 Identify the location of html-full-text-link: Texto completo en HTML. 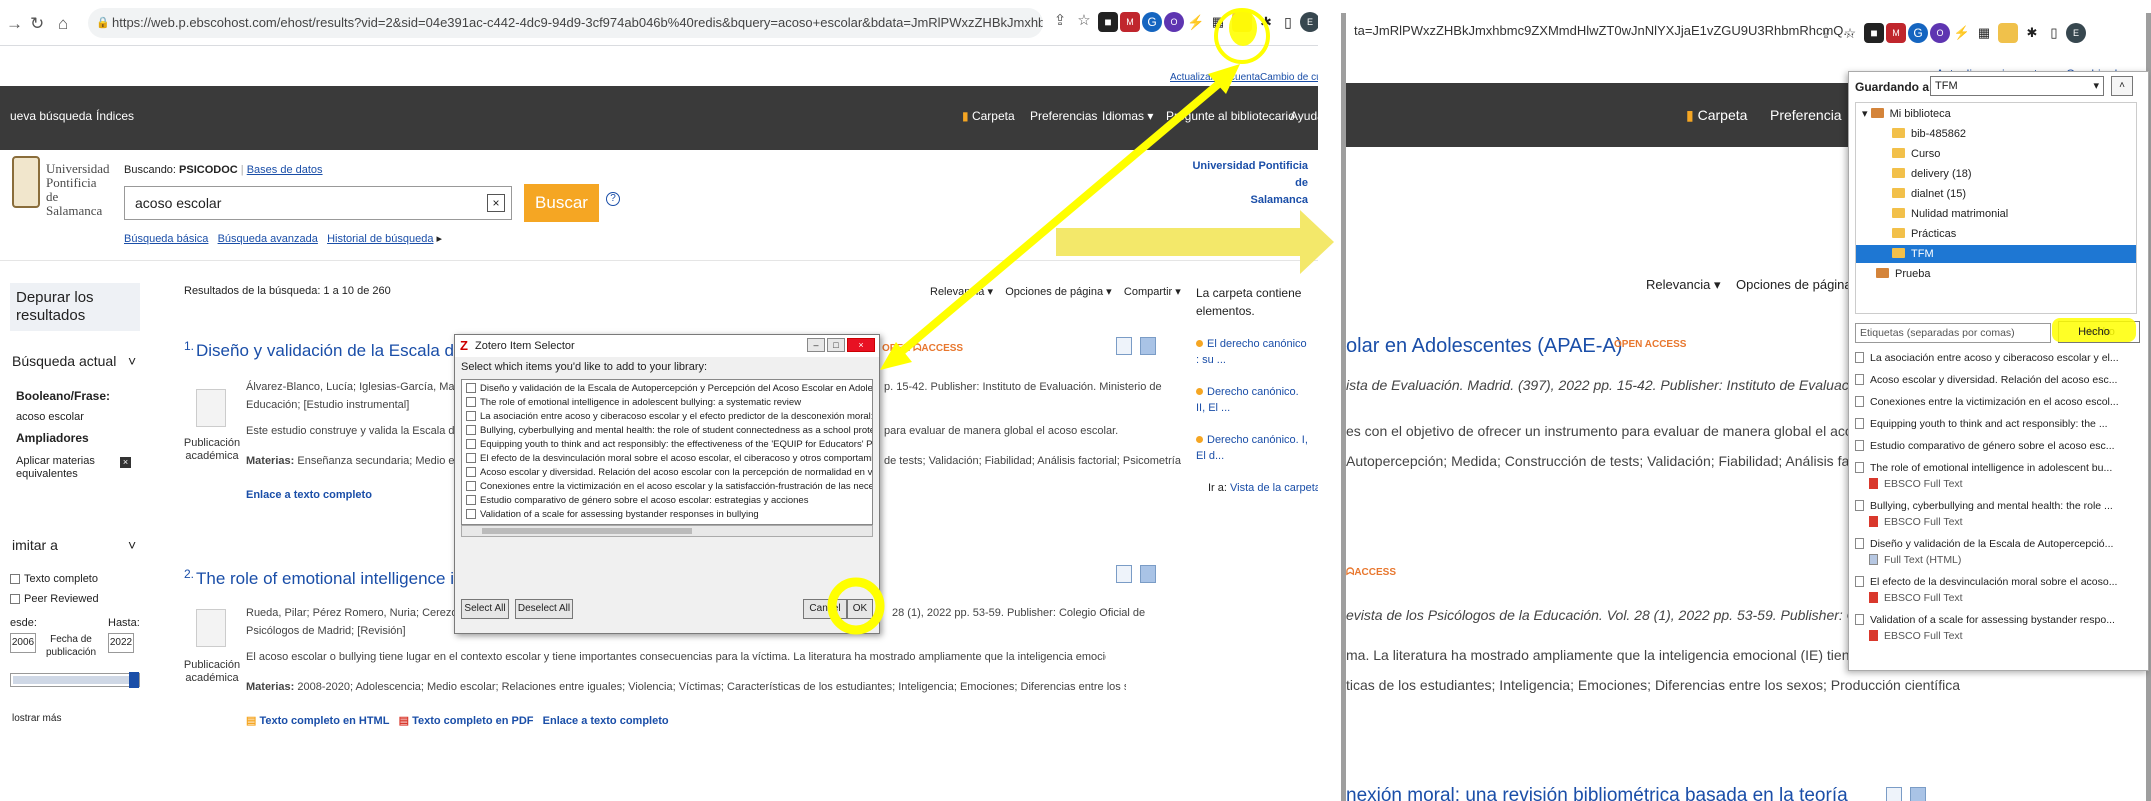
(324, 721).